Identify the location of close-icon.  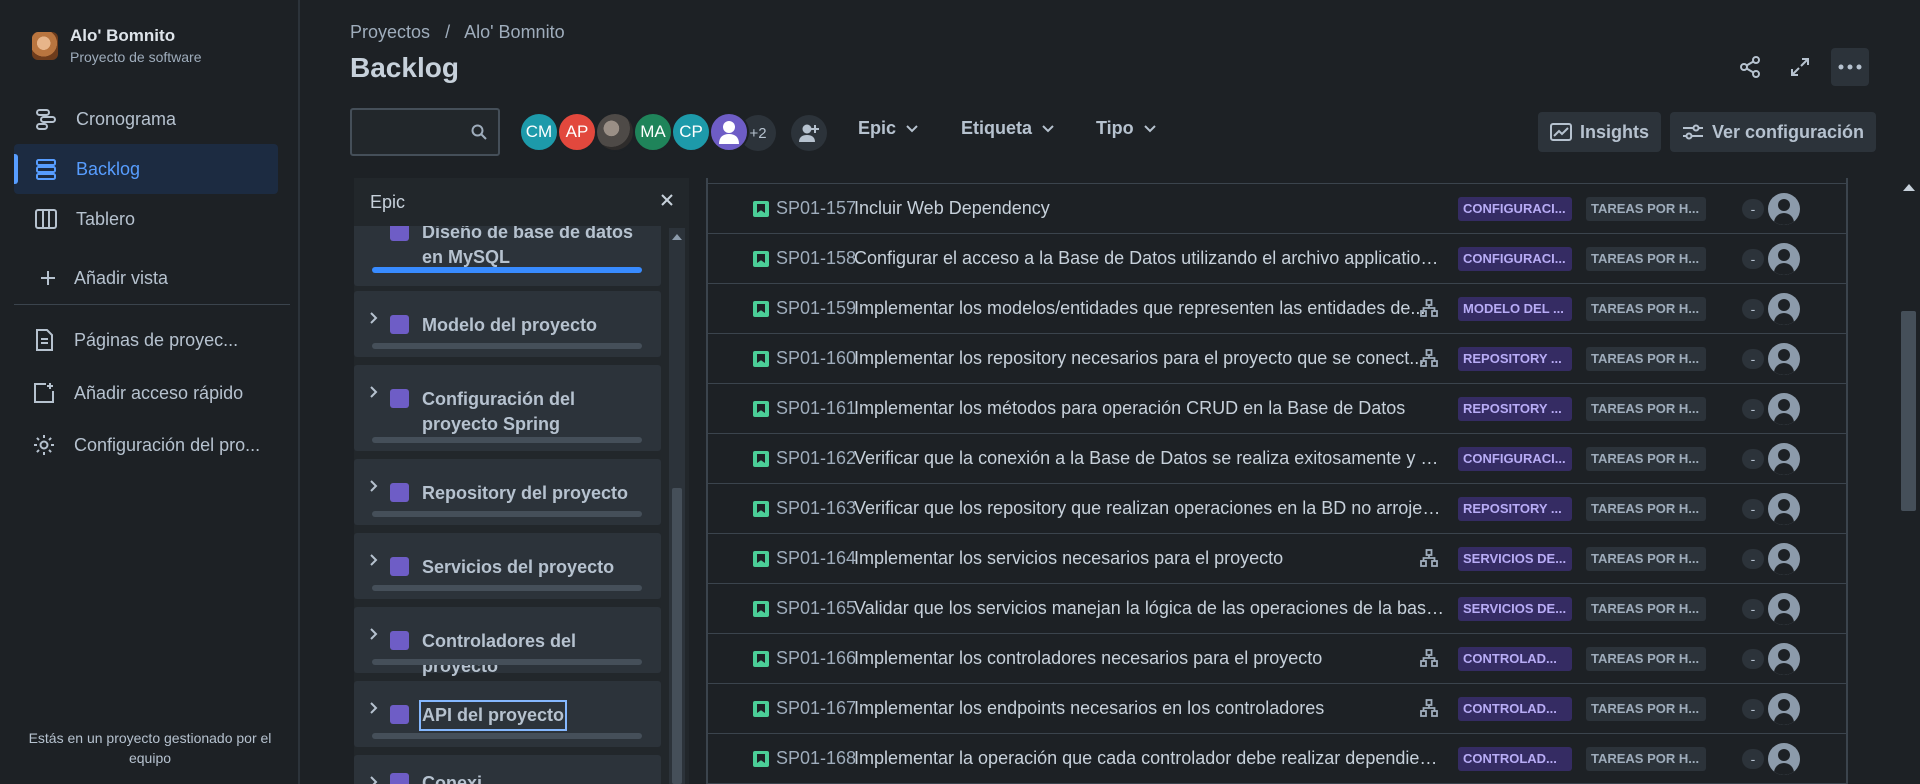
(667, 202).